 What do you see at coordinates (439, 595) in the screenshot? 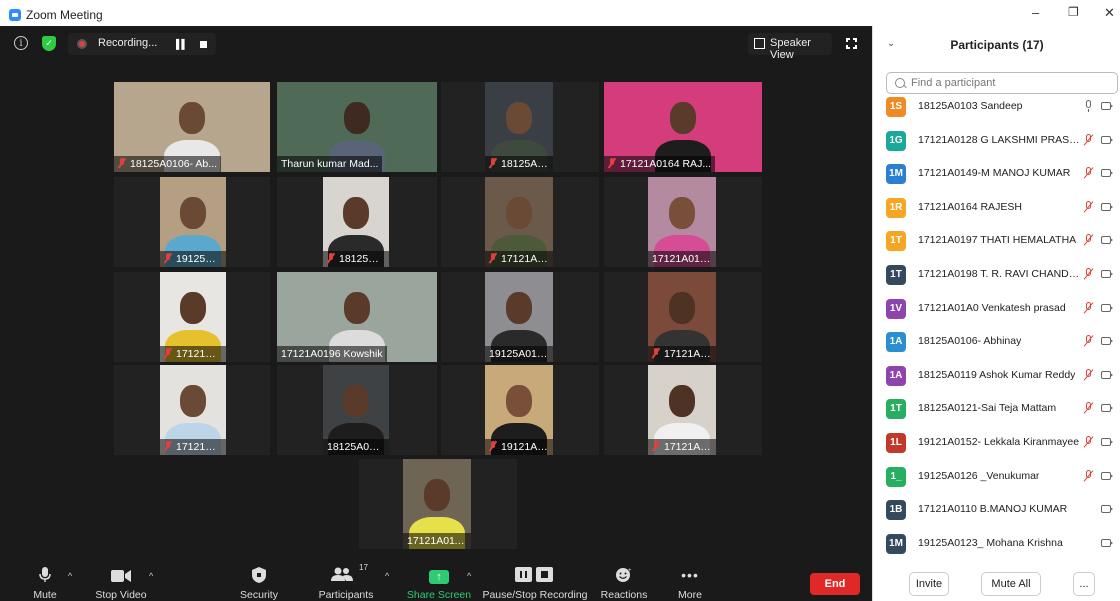
I see `share-screen-label: Share Screen` at bounding box center [439, 595].